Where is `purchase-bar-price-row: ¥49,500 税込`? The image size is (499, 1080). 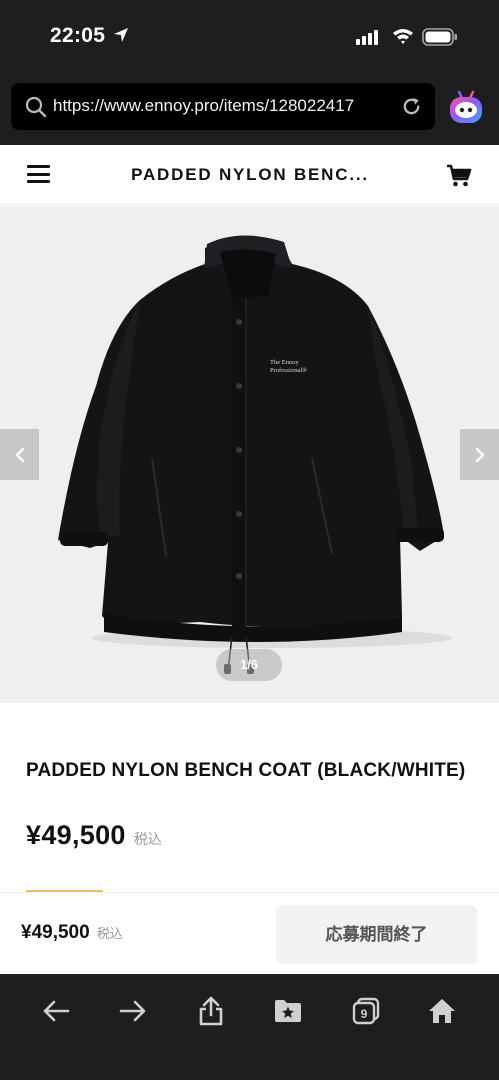 purchase-bar-price-row: ¥49,500 税込 is located at coordinates (72, 933).